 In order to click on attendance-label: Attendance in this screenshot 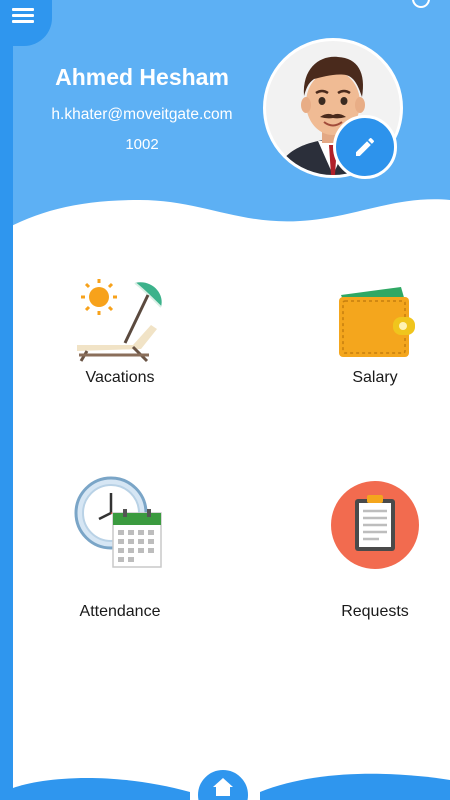, I will do `click(120, 611)`.